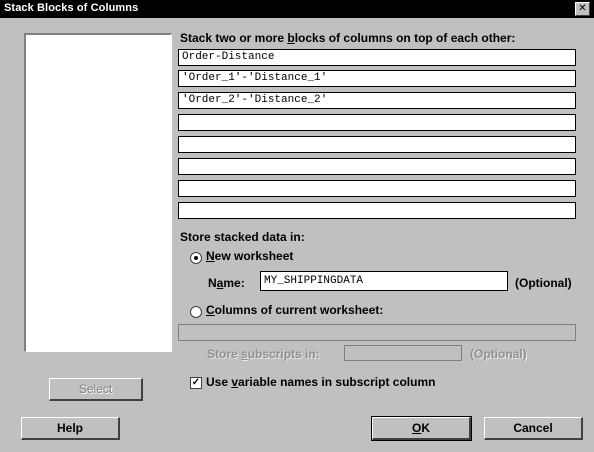  Describe the element at coordinates (70, 428) in the screenshot. I see `help-button: Help` at that location.